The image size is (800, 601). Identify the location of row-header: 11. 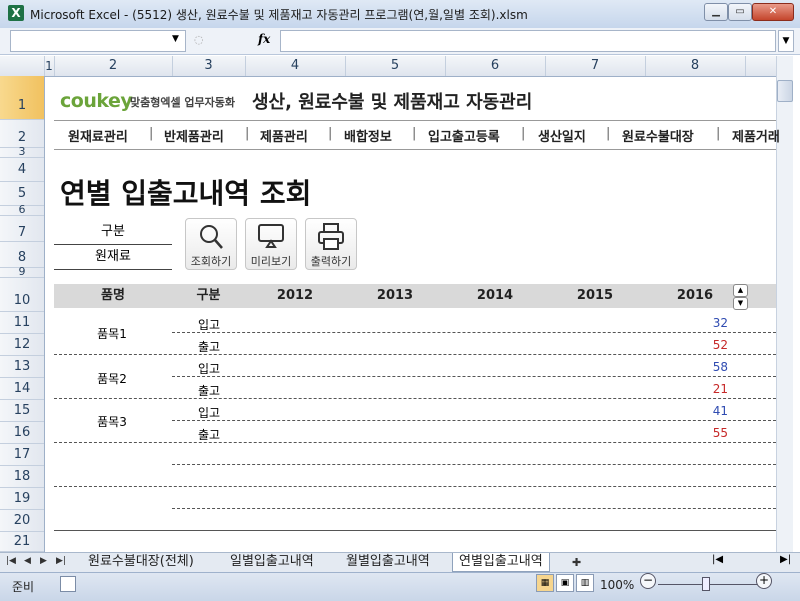
(22, 323).